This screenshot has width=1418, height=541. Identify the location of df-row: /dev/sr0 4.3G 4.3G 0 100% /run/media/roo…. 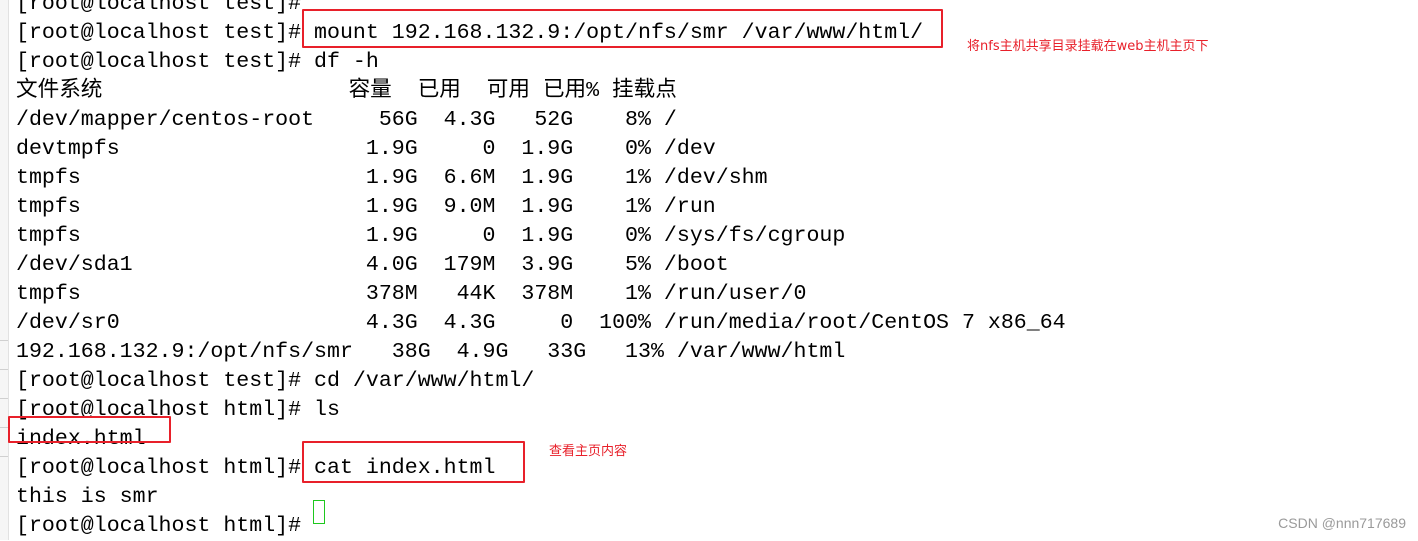
(541, 323).